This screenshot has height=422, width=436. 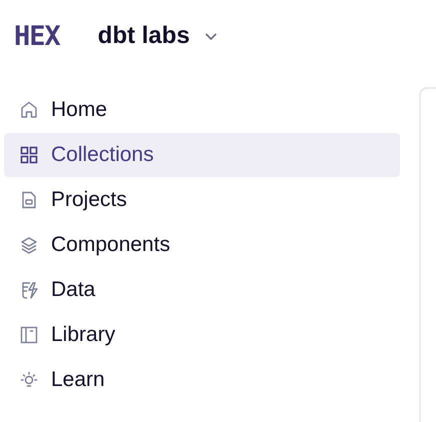 I want to click on nav-item: Projects, so click(x=202, y=200).